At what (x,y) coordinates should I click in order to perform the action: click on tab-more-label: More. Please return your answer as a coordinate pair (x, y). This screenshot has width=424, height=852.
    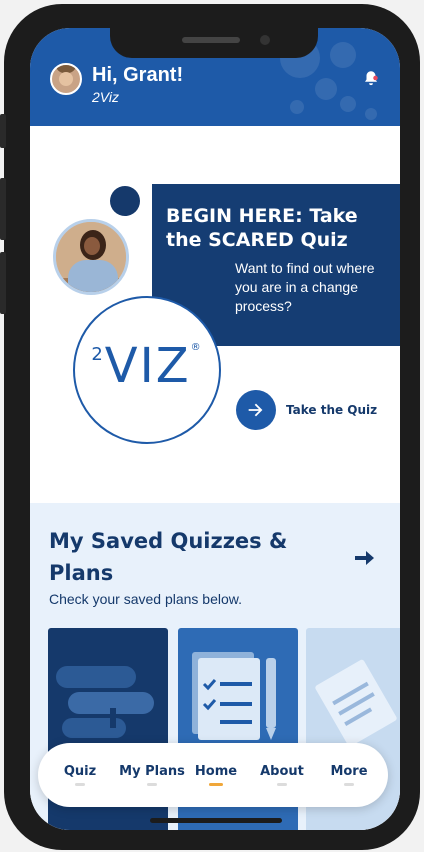
    Looking at the image, I should click on (349, 771).